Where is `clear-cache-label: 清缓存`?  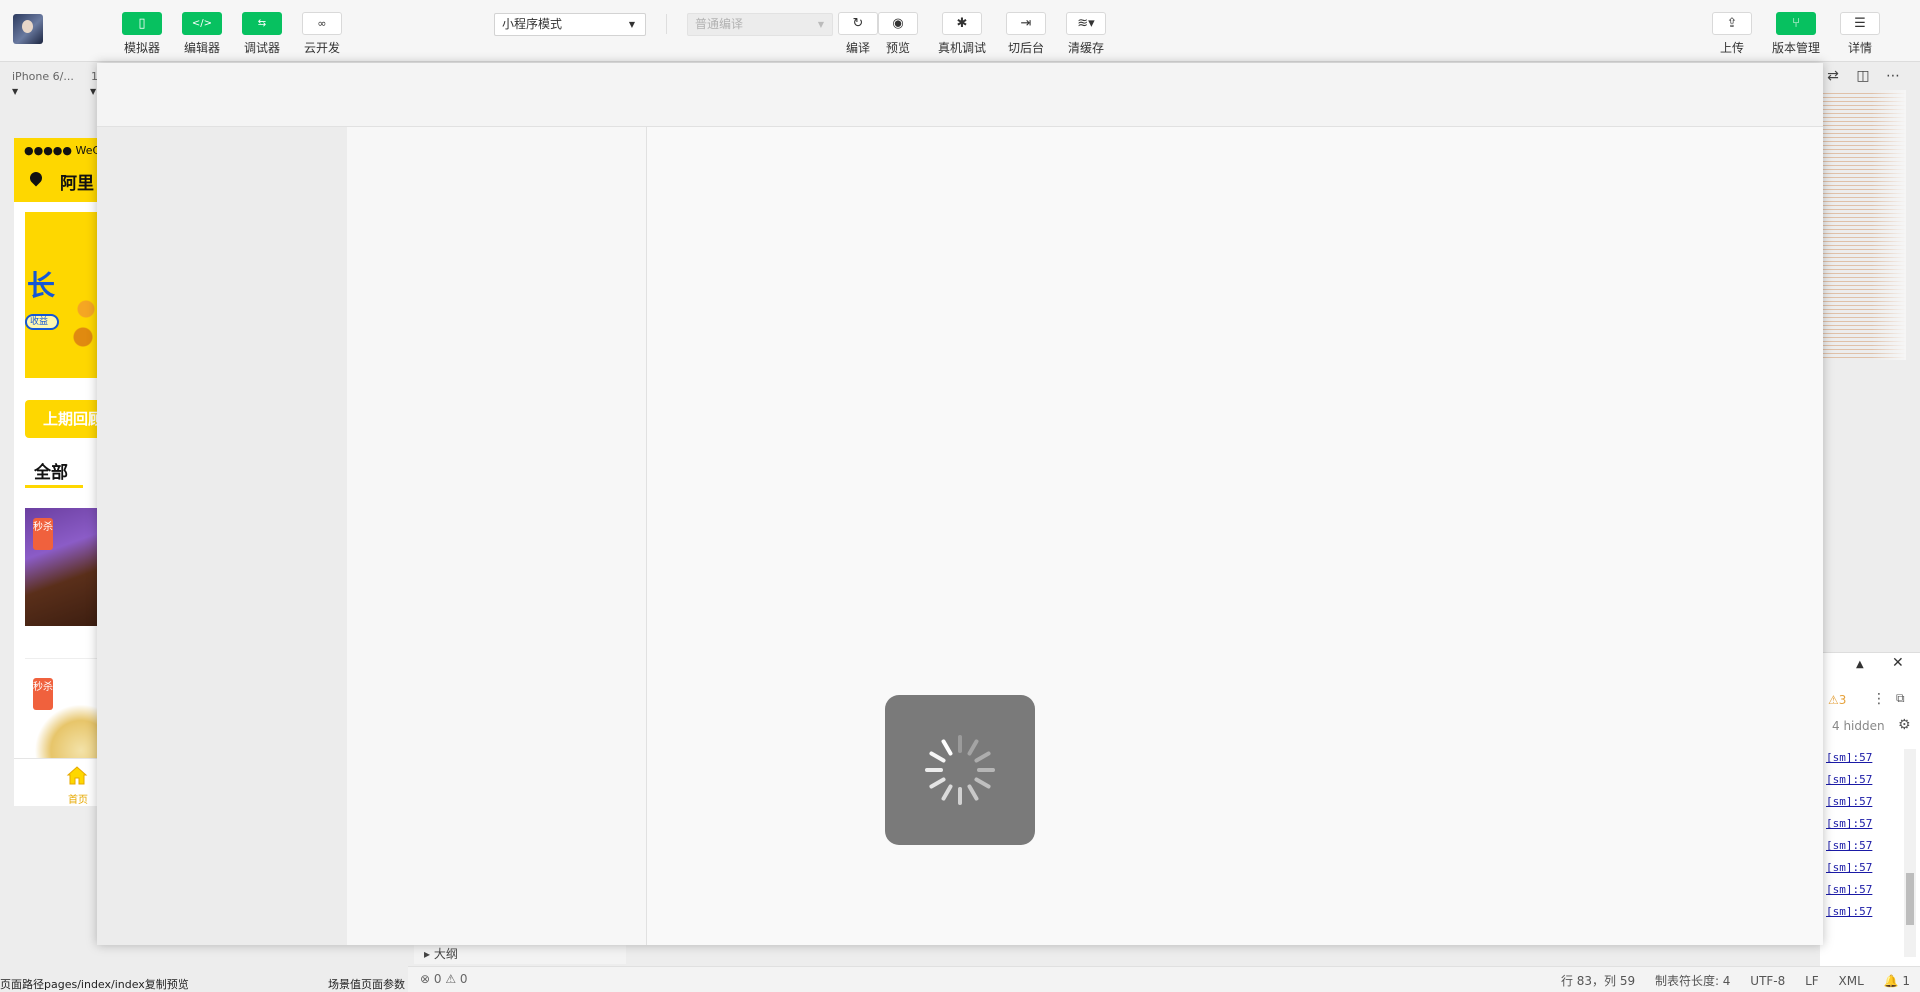
clear-cache-label: 清缓存 is located at coordinates (1085, 48).